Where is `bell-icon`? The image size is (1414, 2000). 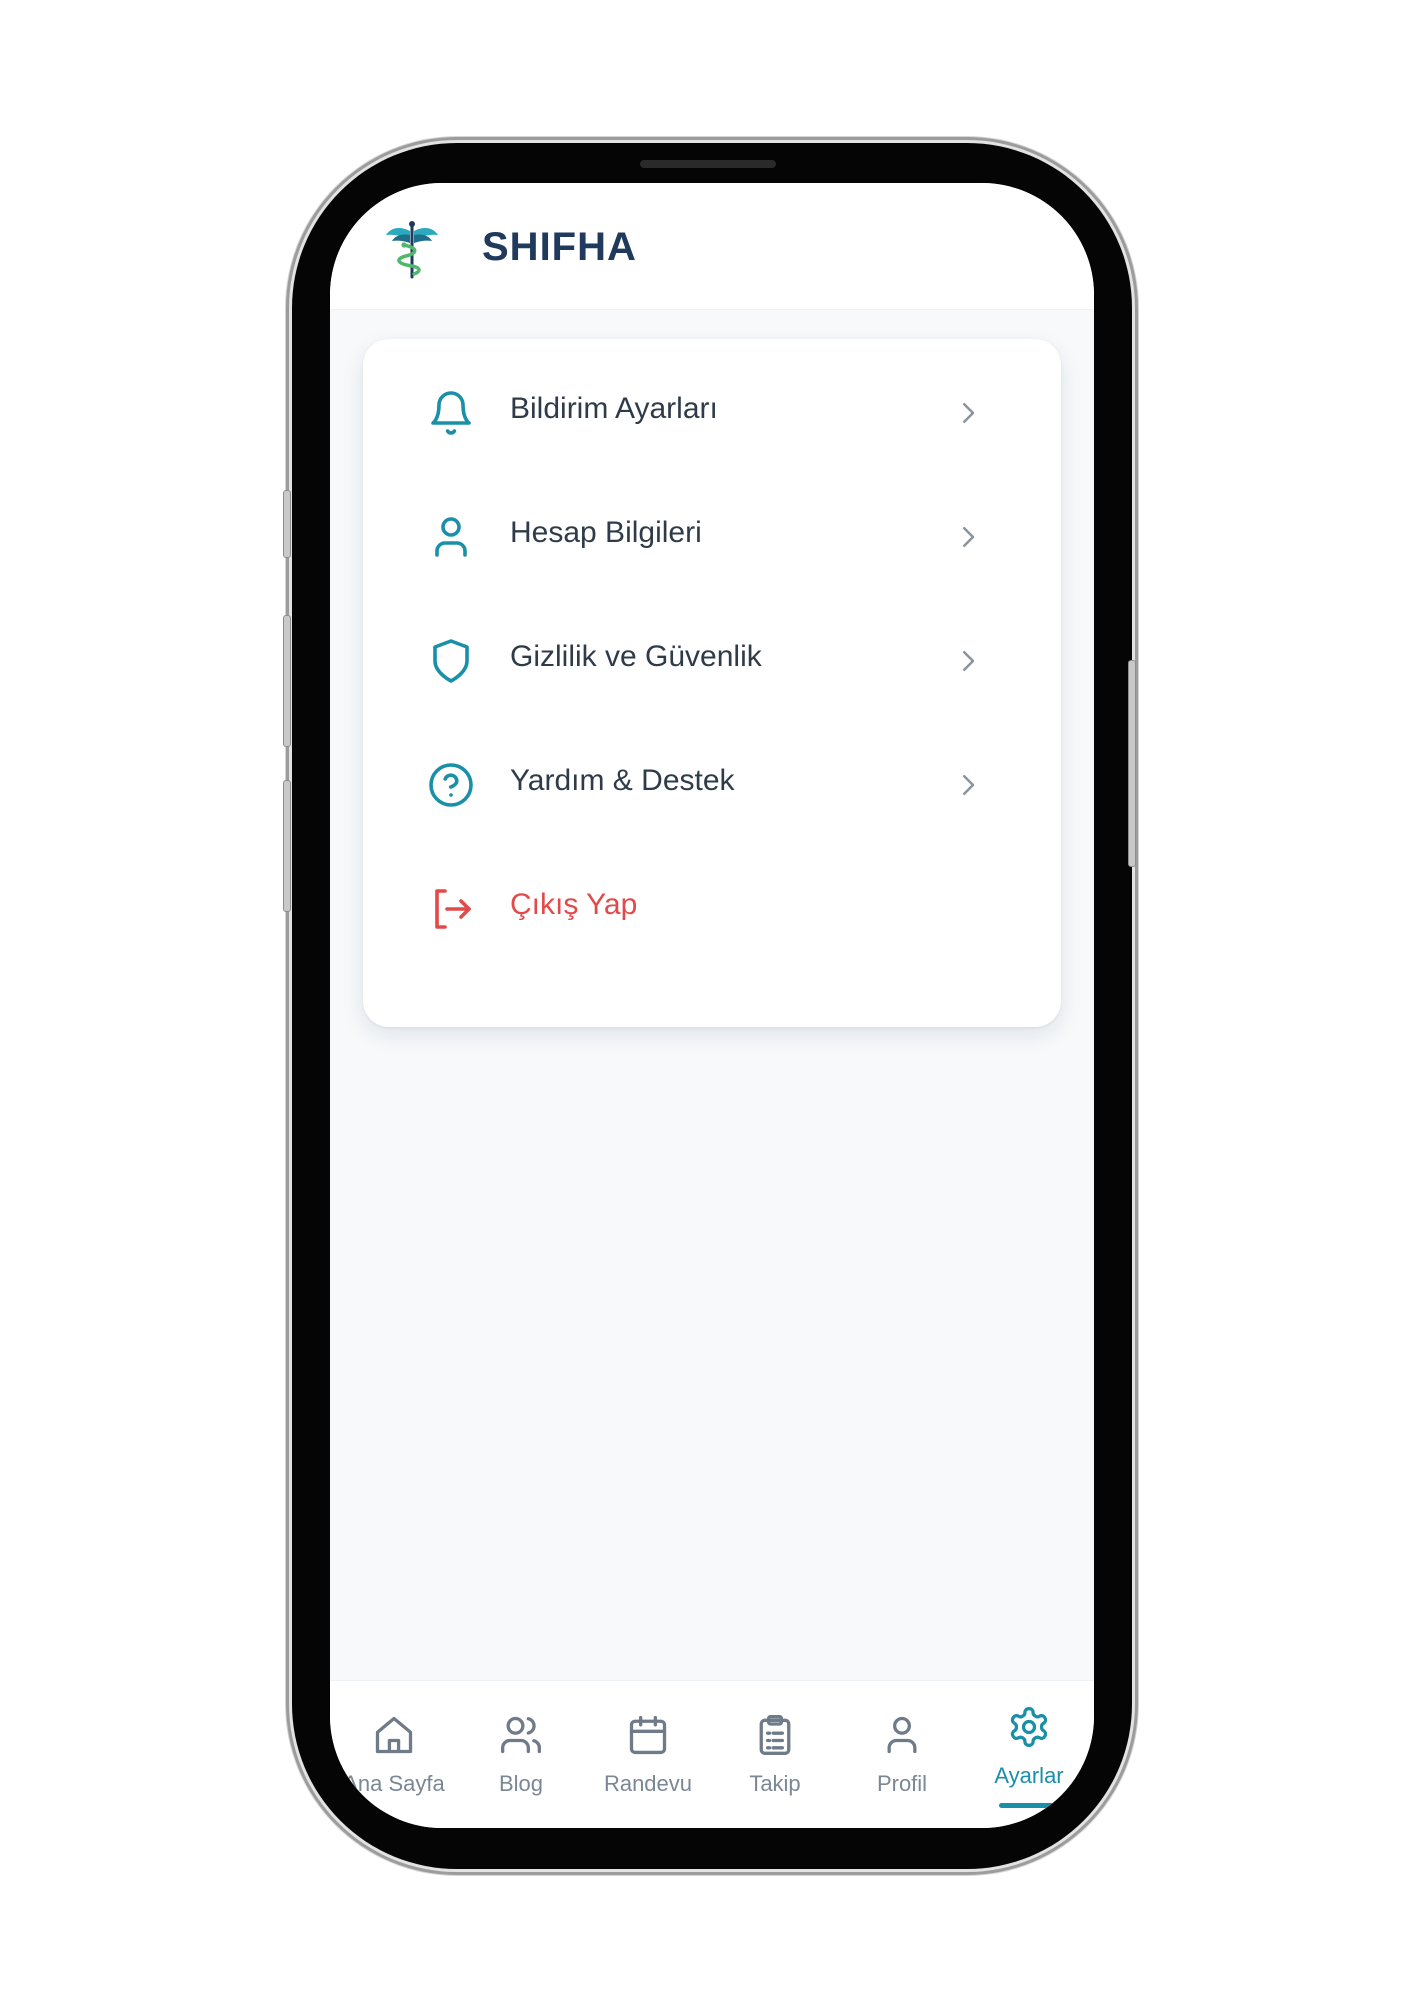
bell-icon is located at coordinates (451, 413).